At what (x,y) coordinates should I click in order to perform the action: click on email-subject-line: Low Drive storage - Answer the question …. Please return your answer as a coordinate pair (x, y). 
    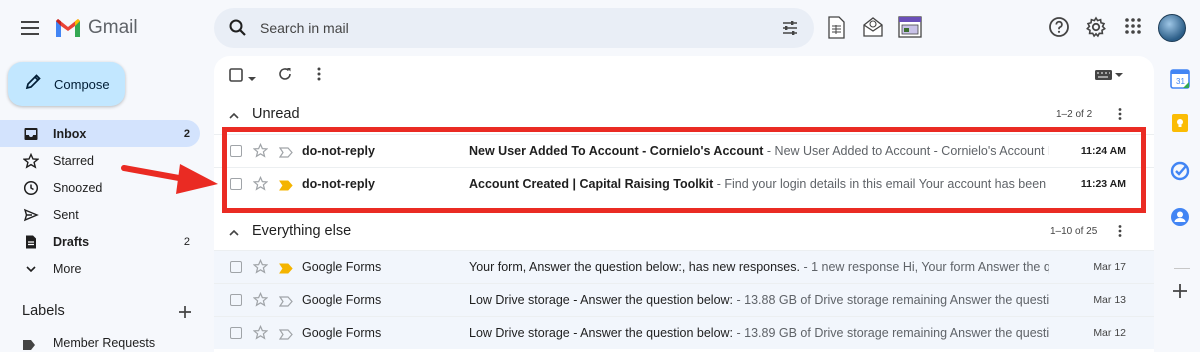
    Looking at the image, I should click on (759, 333).